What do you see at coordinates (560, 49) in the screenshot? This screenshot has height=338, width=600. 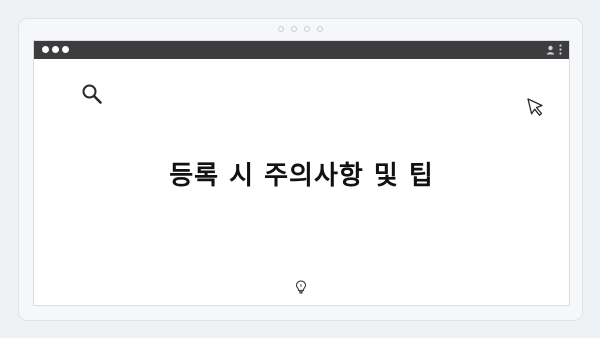 I see `kebab-menu-icon` at bounding box center [560, 49].